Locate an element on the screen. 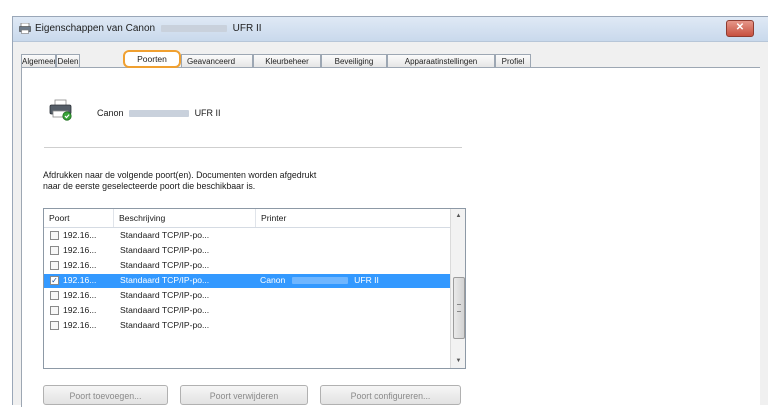  remove-port-button: Poort verwijderen is located at coordinates (244, 395).